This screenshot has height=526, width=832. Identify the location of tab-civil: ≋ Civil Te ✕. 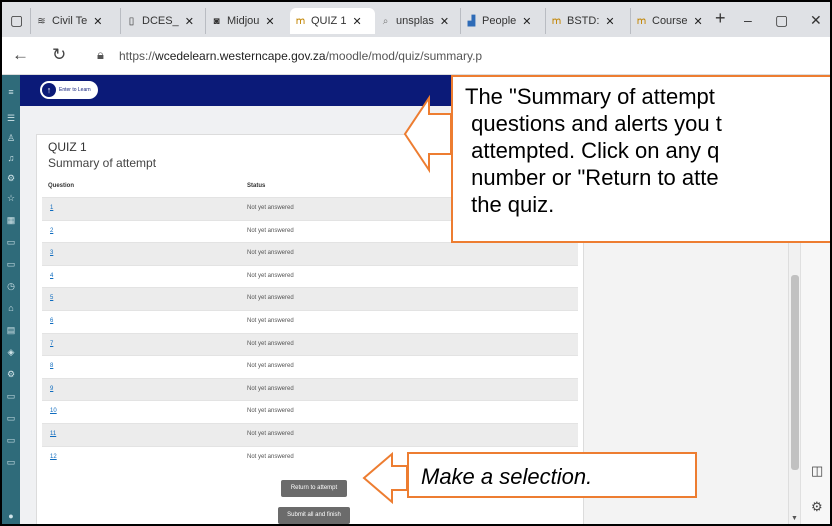
(75, 21).